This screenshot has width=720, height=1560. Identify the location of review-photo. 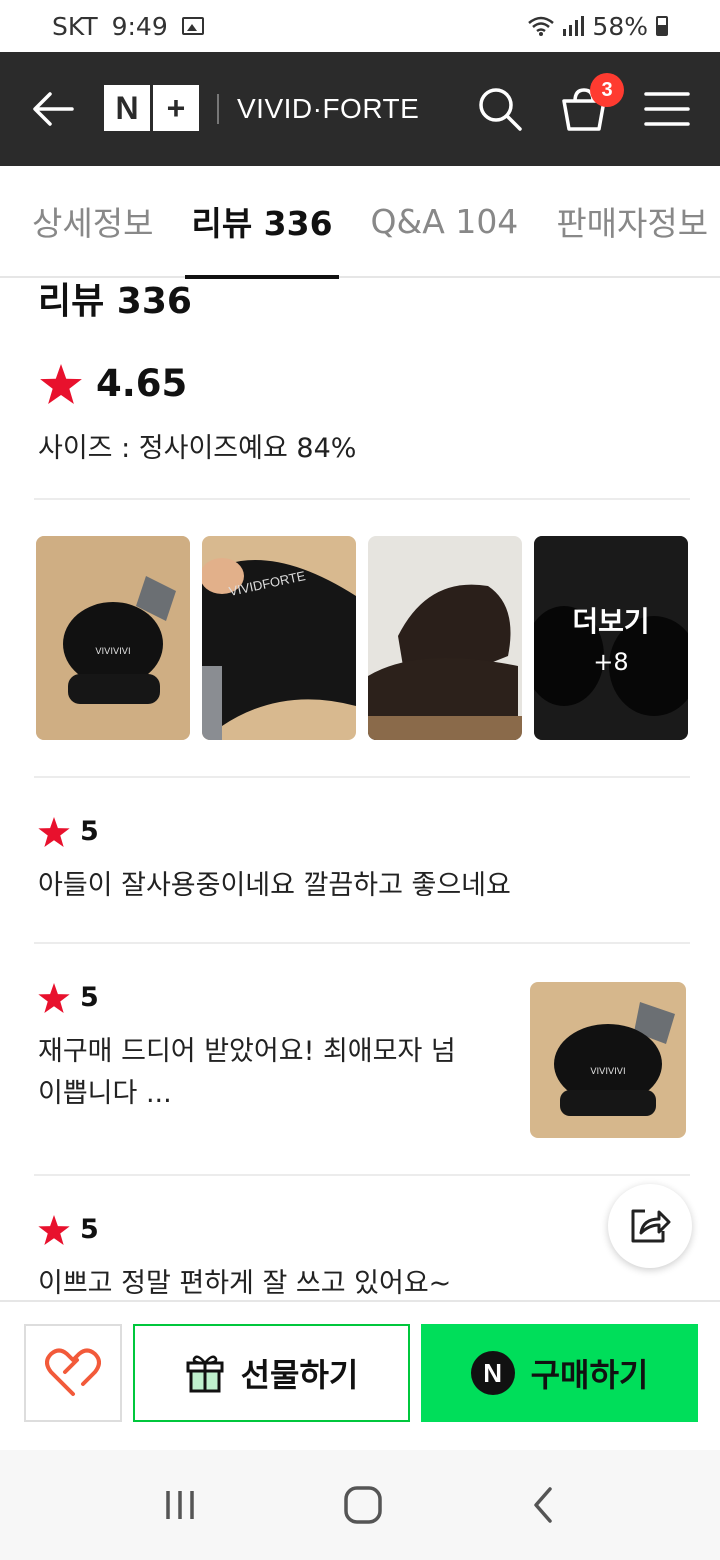
(445, 638).